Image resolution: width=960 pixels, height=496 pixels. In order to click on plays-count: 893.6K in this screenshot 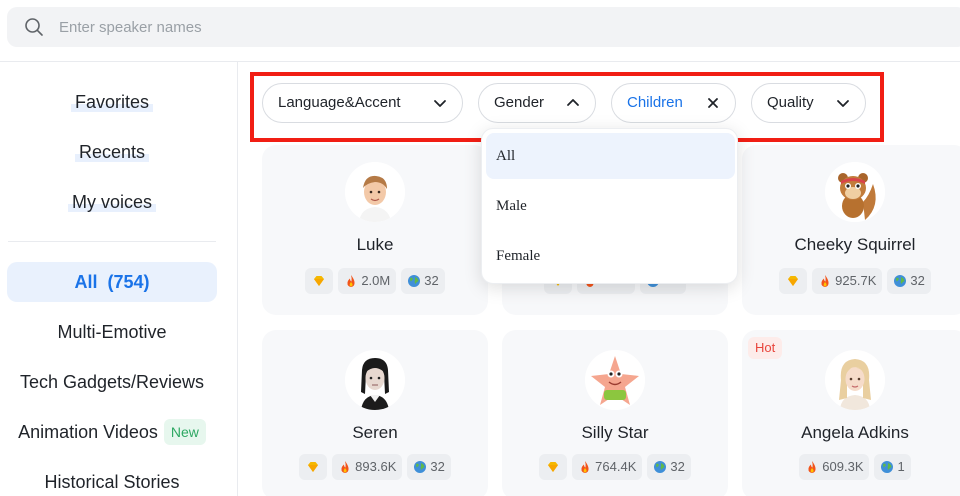, I will do `click(367, 467)`.